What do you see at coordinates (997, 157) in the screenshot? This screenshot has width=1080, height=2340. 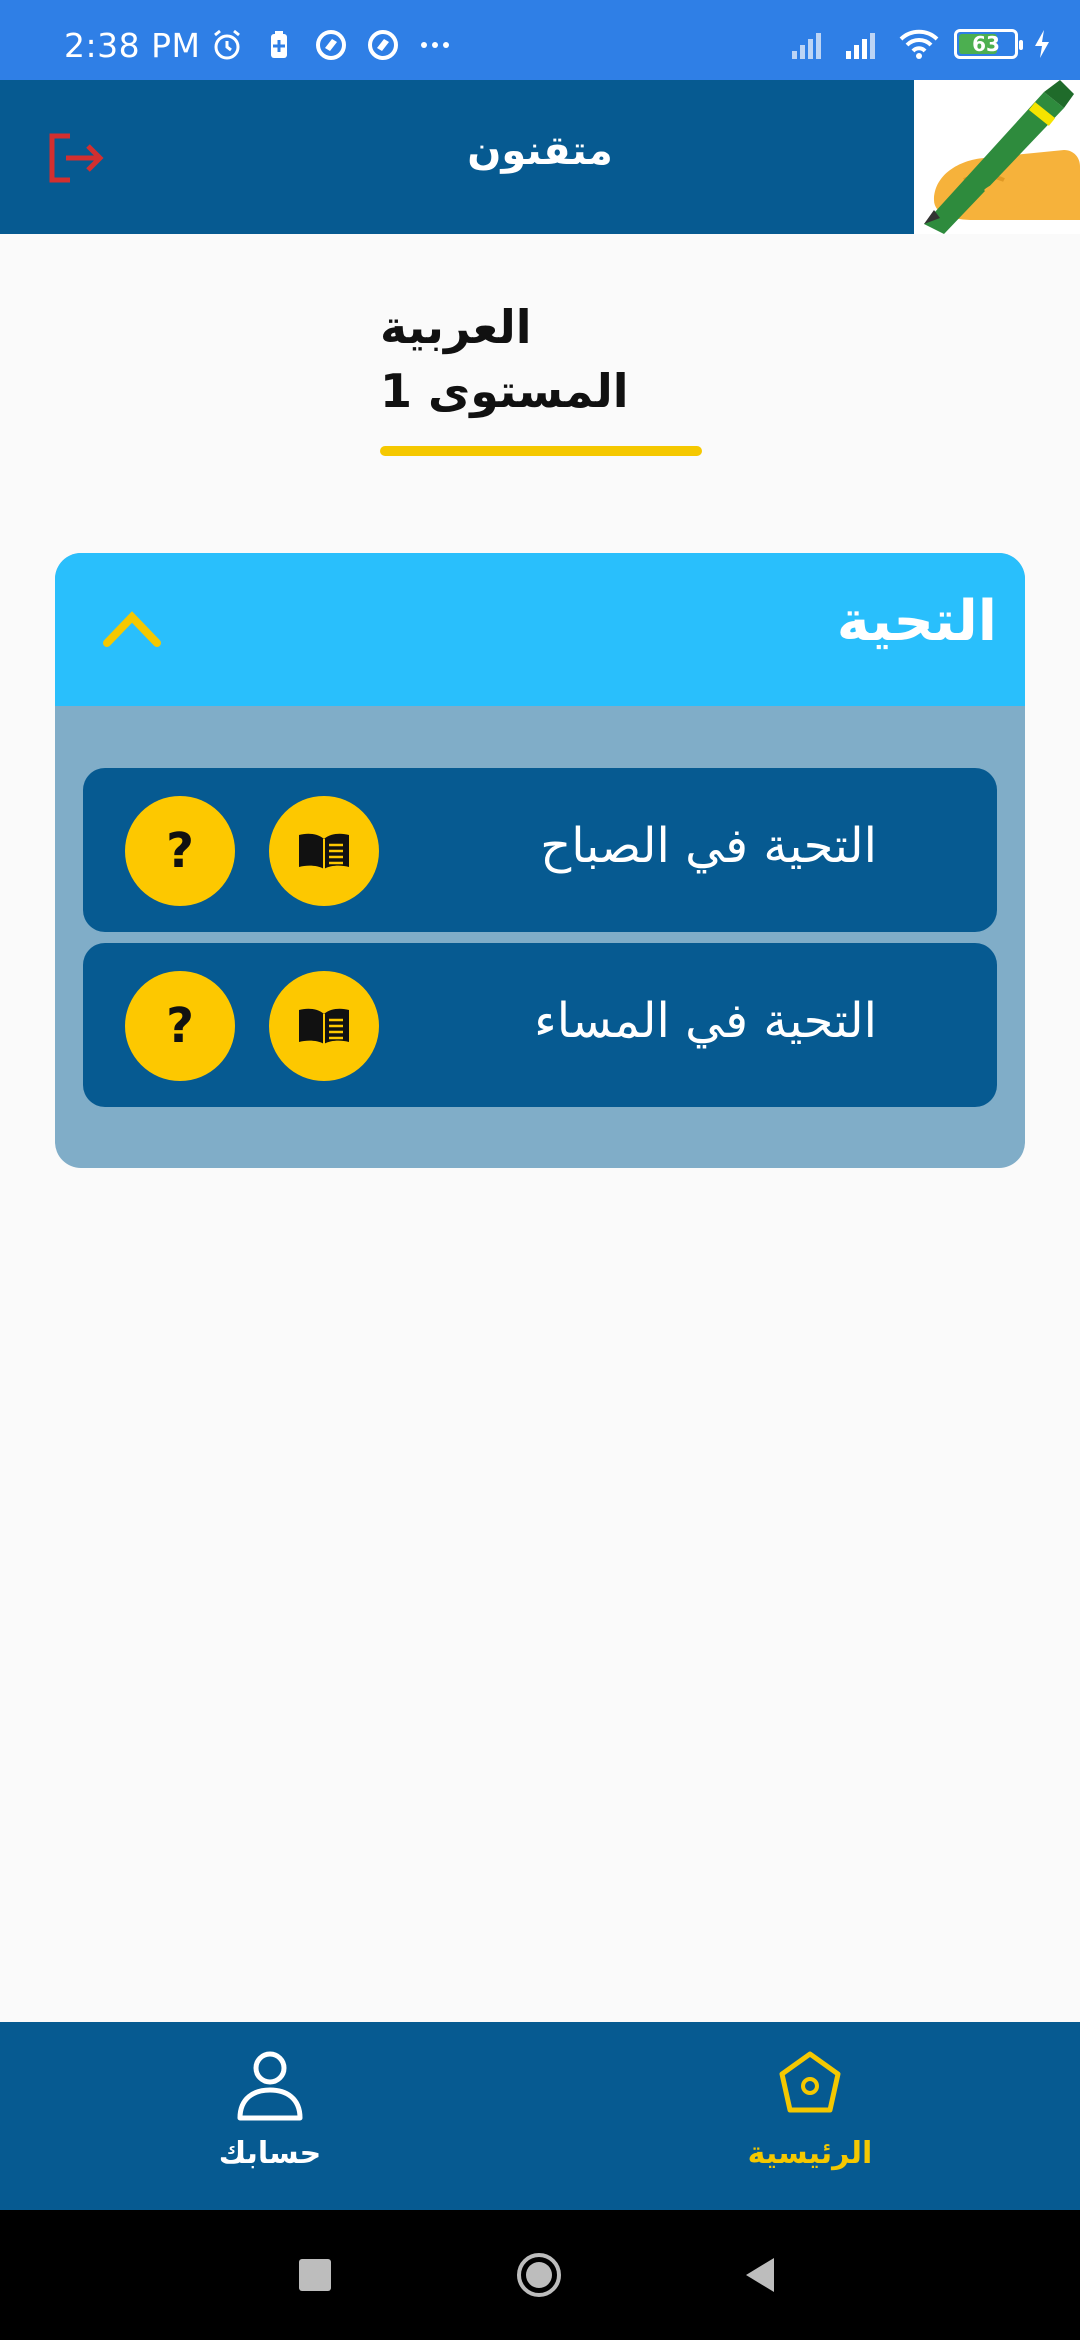 I see `pen-hand-logo` at bounding box center [997, 157].